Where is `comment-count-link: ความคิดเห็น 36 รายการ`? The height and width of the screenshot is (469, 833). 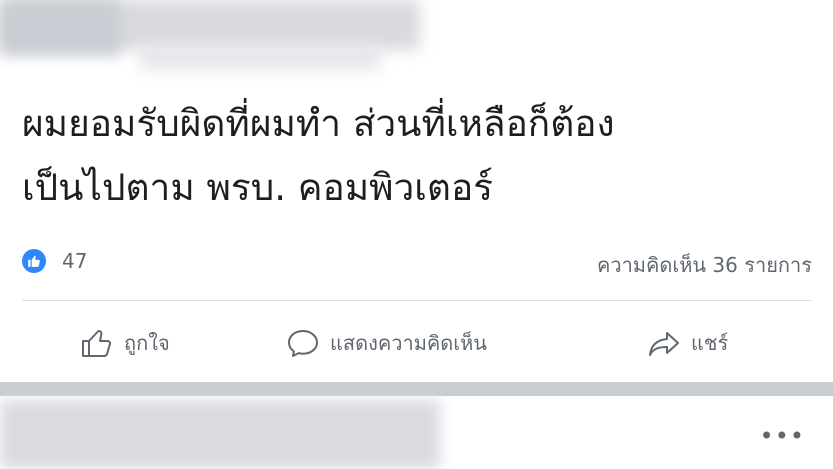
comment-count-link: ความคิดเห็น 36 รายการ is located at coordinates (704, 265).